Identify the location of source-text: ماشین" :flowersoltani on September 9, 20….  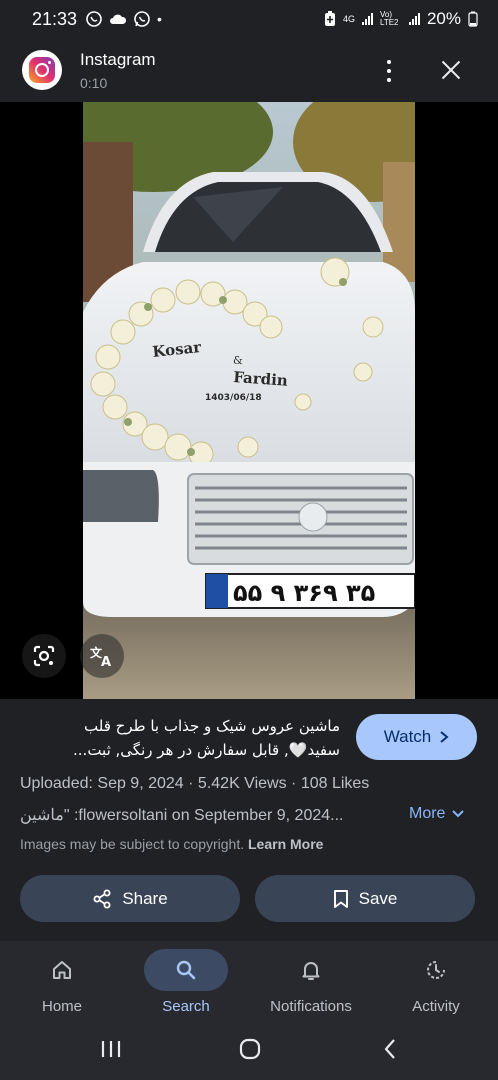
(182, 815).